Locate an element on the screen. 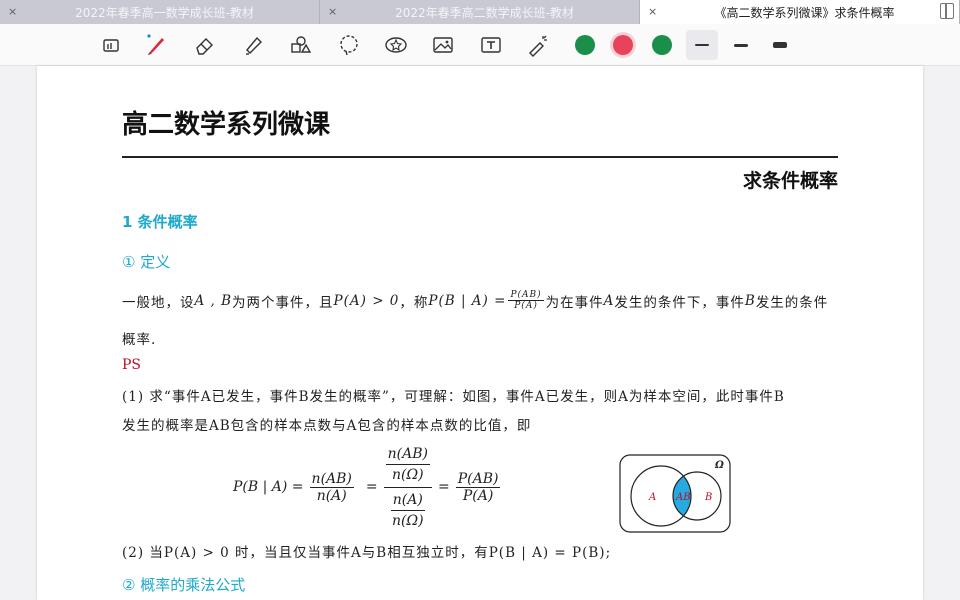 This screenshot has height=600, width=960. note-1-line-2: 发生的概率是AB包含的样本点数与A包含的样本点数的比值，即 is located at coordinates (327, 426).